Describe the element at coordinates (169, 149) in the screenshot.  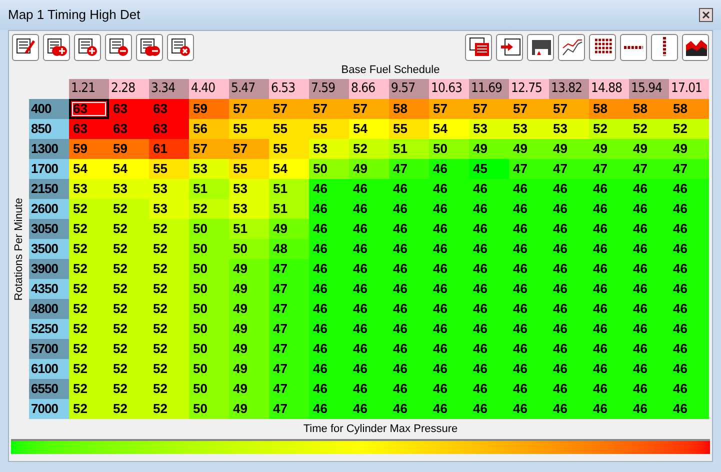
I see `table-cell: 61` at that location.